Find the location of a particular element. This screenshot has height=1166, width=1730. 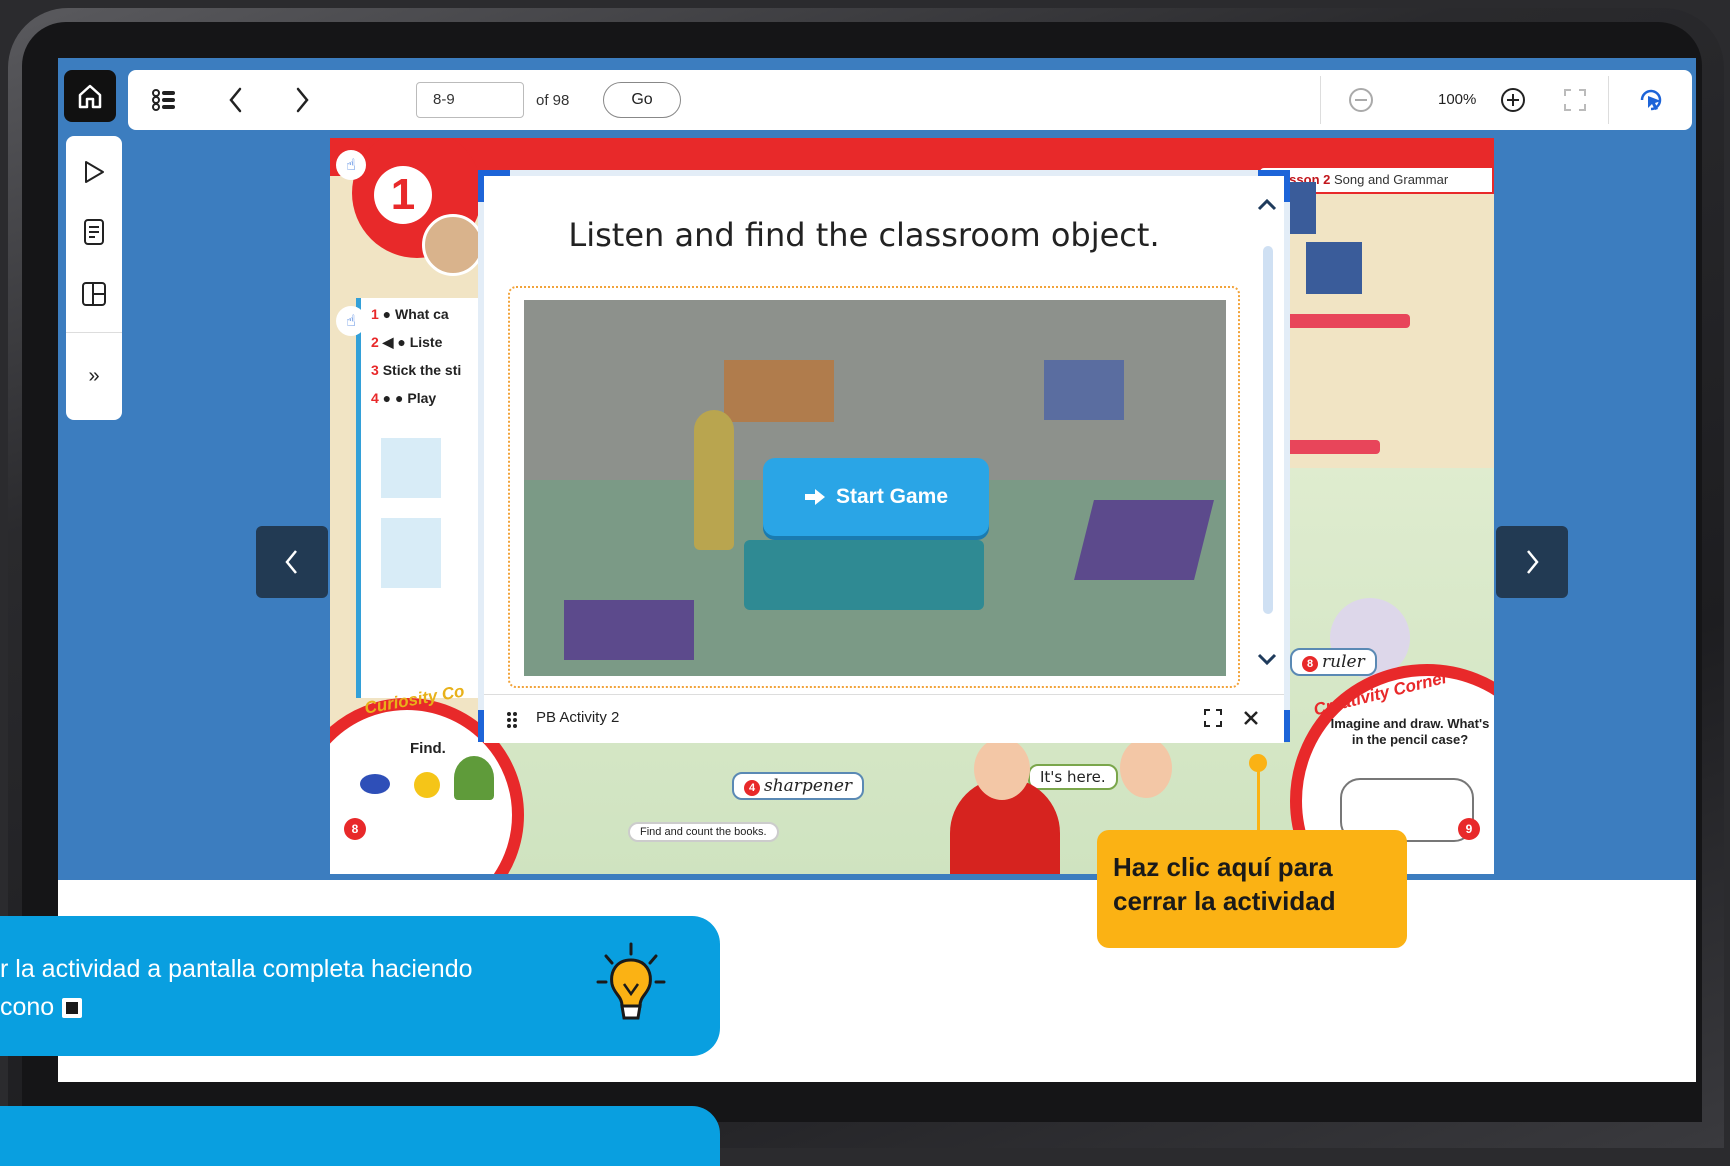

activity-name: PB Activity 2 is located at coordinates (578, 717).